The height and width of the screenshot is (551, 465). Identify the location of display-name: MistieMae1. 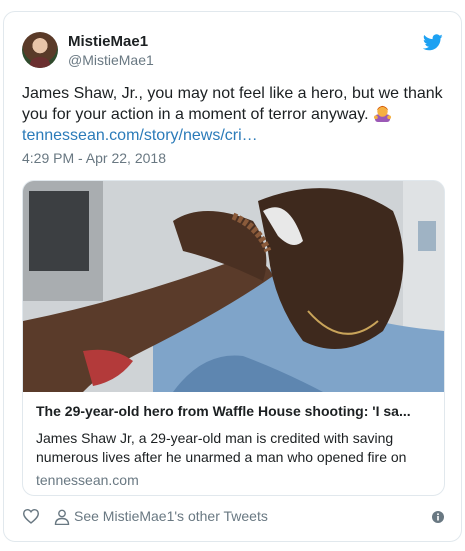
(111, 41).